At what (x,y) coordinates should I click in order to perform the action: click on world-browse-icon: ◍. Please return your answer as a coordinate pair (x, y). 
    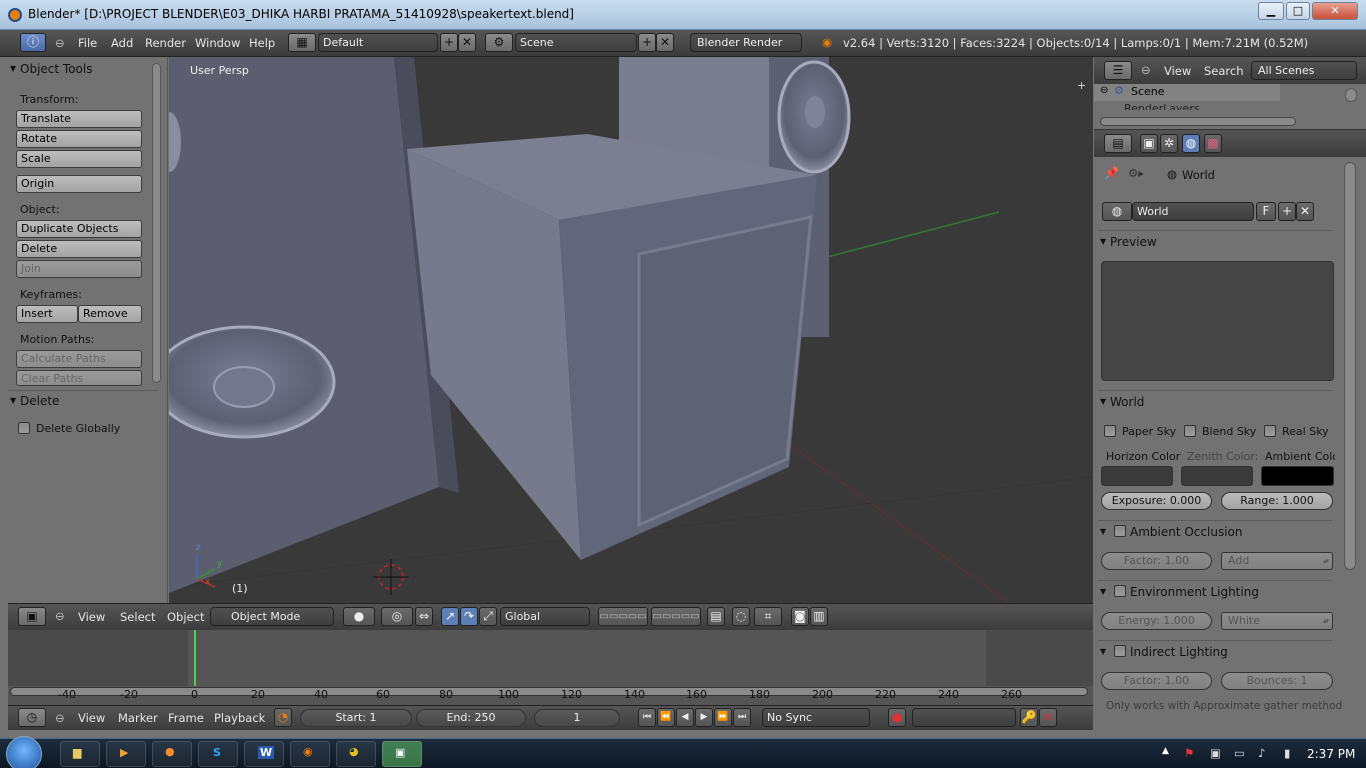
    Looking at the image, I should click on (1117, 211).